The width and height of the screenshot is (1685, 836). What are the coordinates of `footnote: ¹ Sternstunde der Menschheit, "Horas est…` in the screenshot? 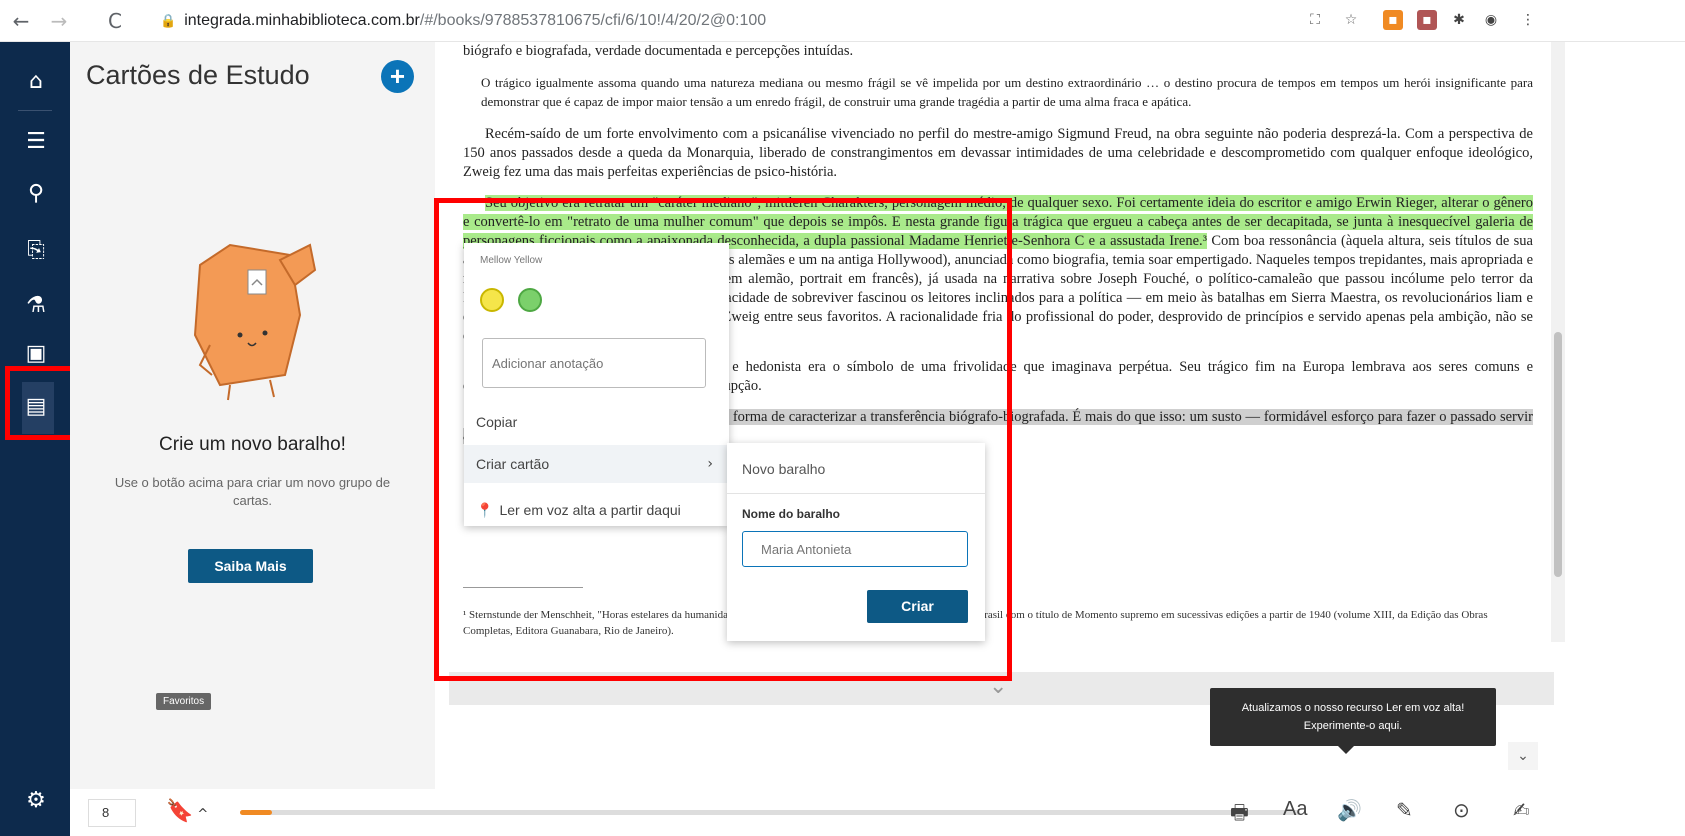 It's located at (975, 623).